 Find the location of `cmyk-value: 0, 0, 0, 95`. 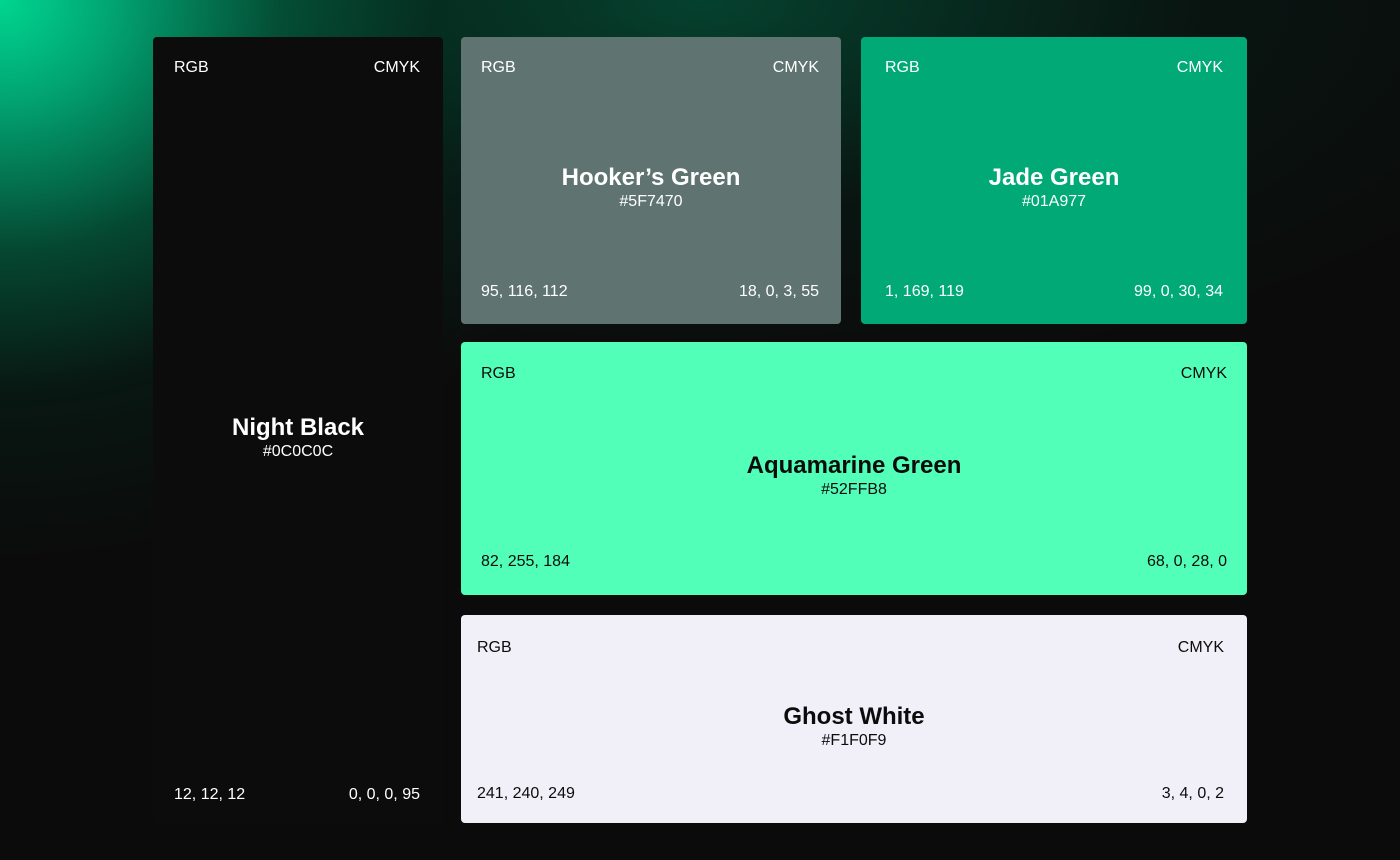

cmyk-value: 0, 0, 0, 95 is located at coordinates (384, 794).